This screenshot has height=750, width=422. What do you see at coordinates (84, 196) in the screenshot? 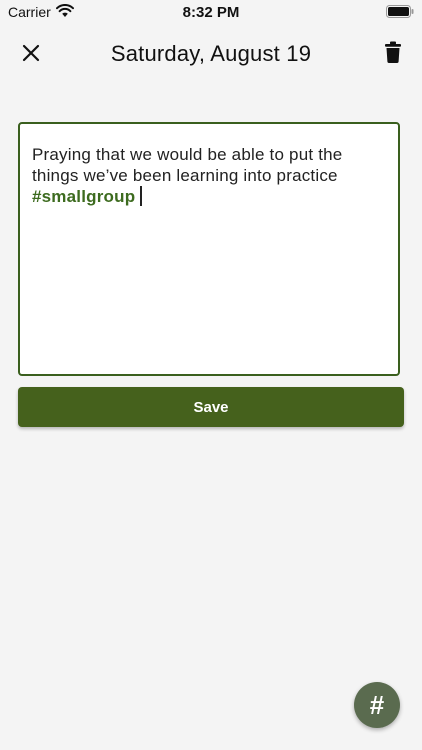
I see `note-hashtag: #smallgroup` at bounding box center [84, 196].